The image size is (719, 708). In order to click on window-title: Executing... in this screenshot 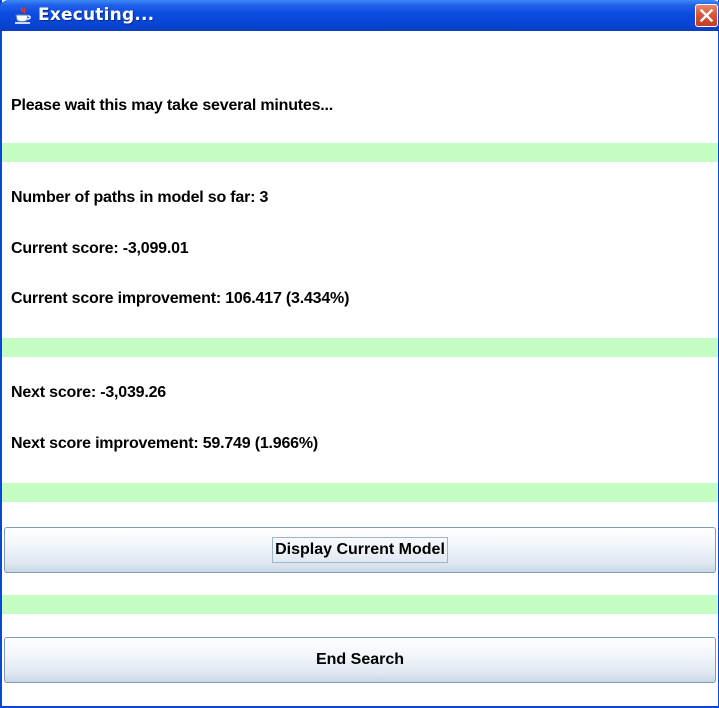, I will do `click(96, 15)`.